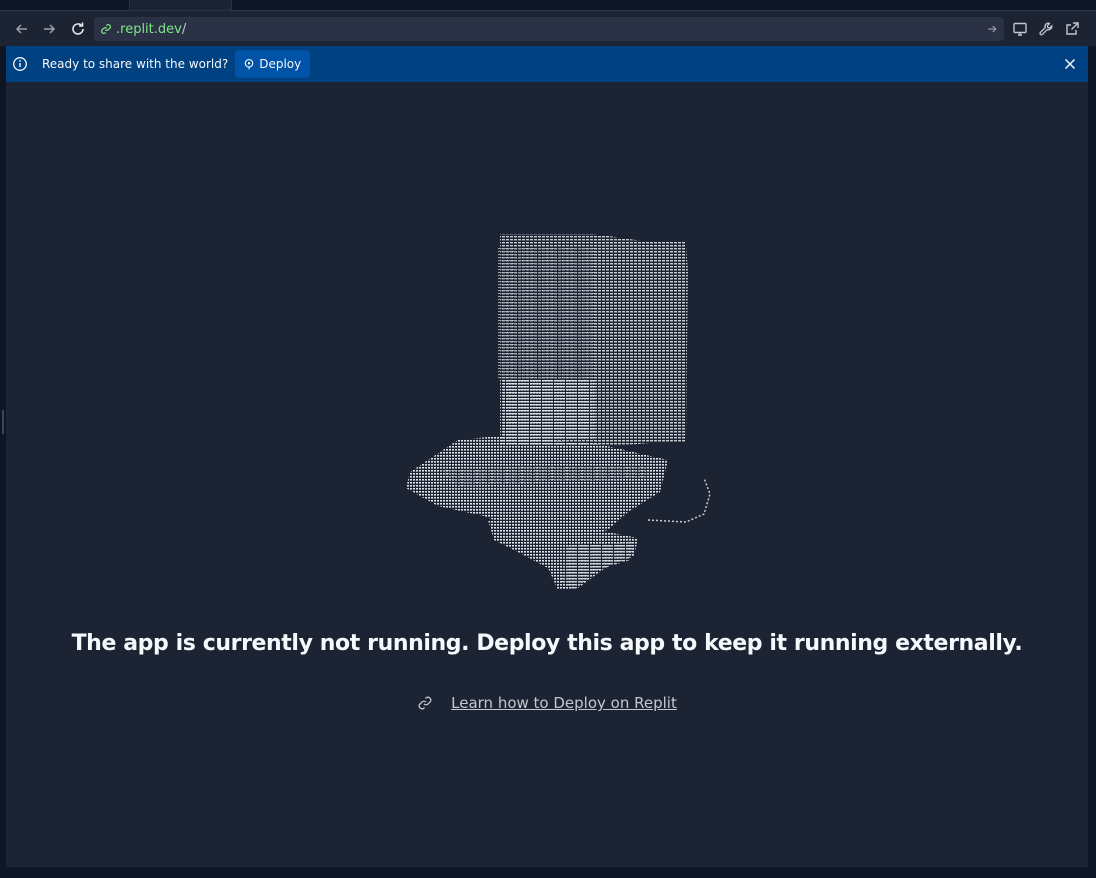 The image size is (1096, 878). I want to click on open-external-button, so click(1072, 29).